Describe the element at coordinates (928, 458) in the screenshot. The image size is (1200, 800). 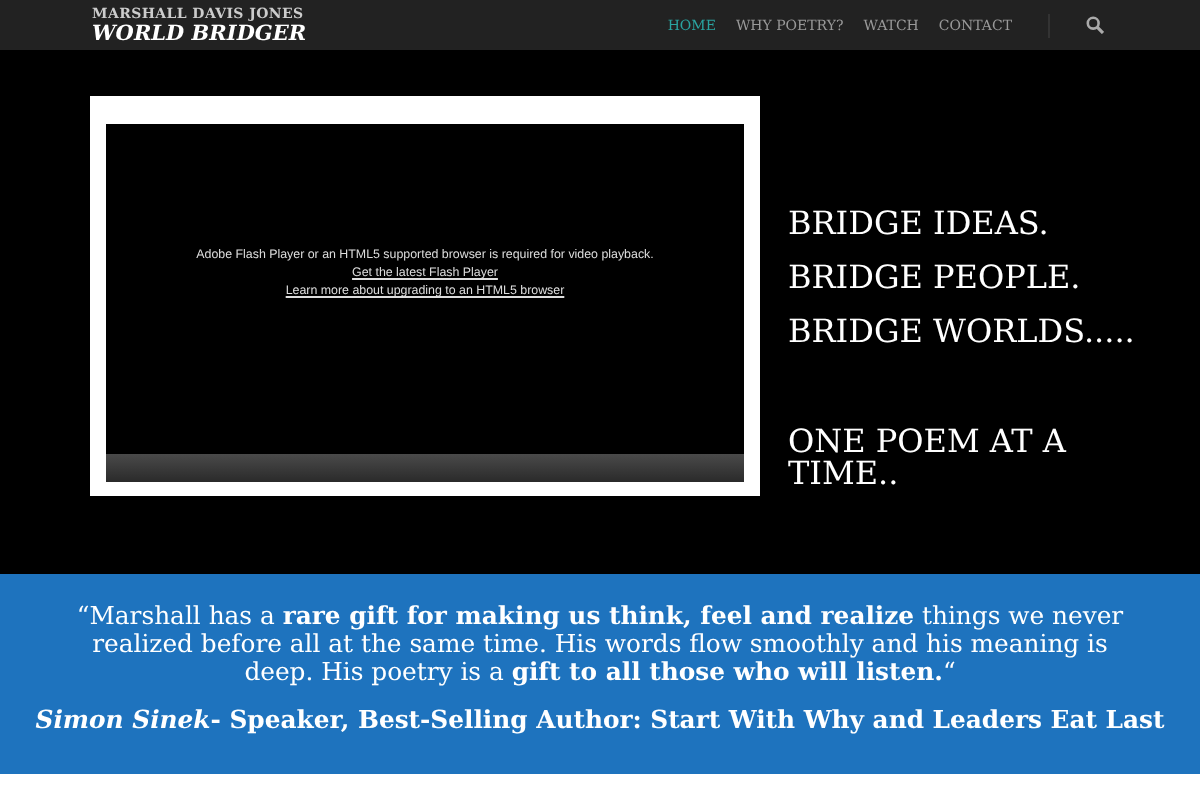
I see `closing-tagline: ONE POEM AT A TIME..` at that location.